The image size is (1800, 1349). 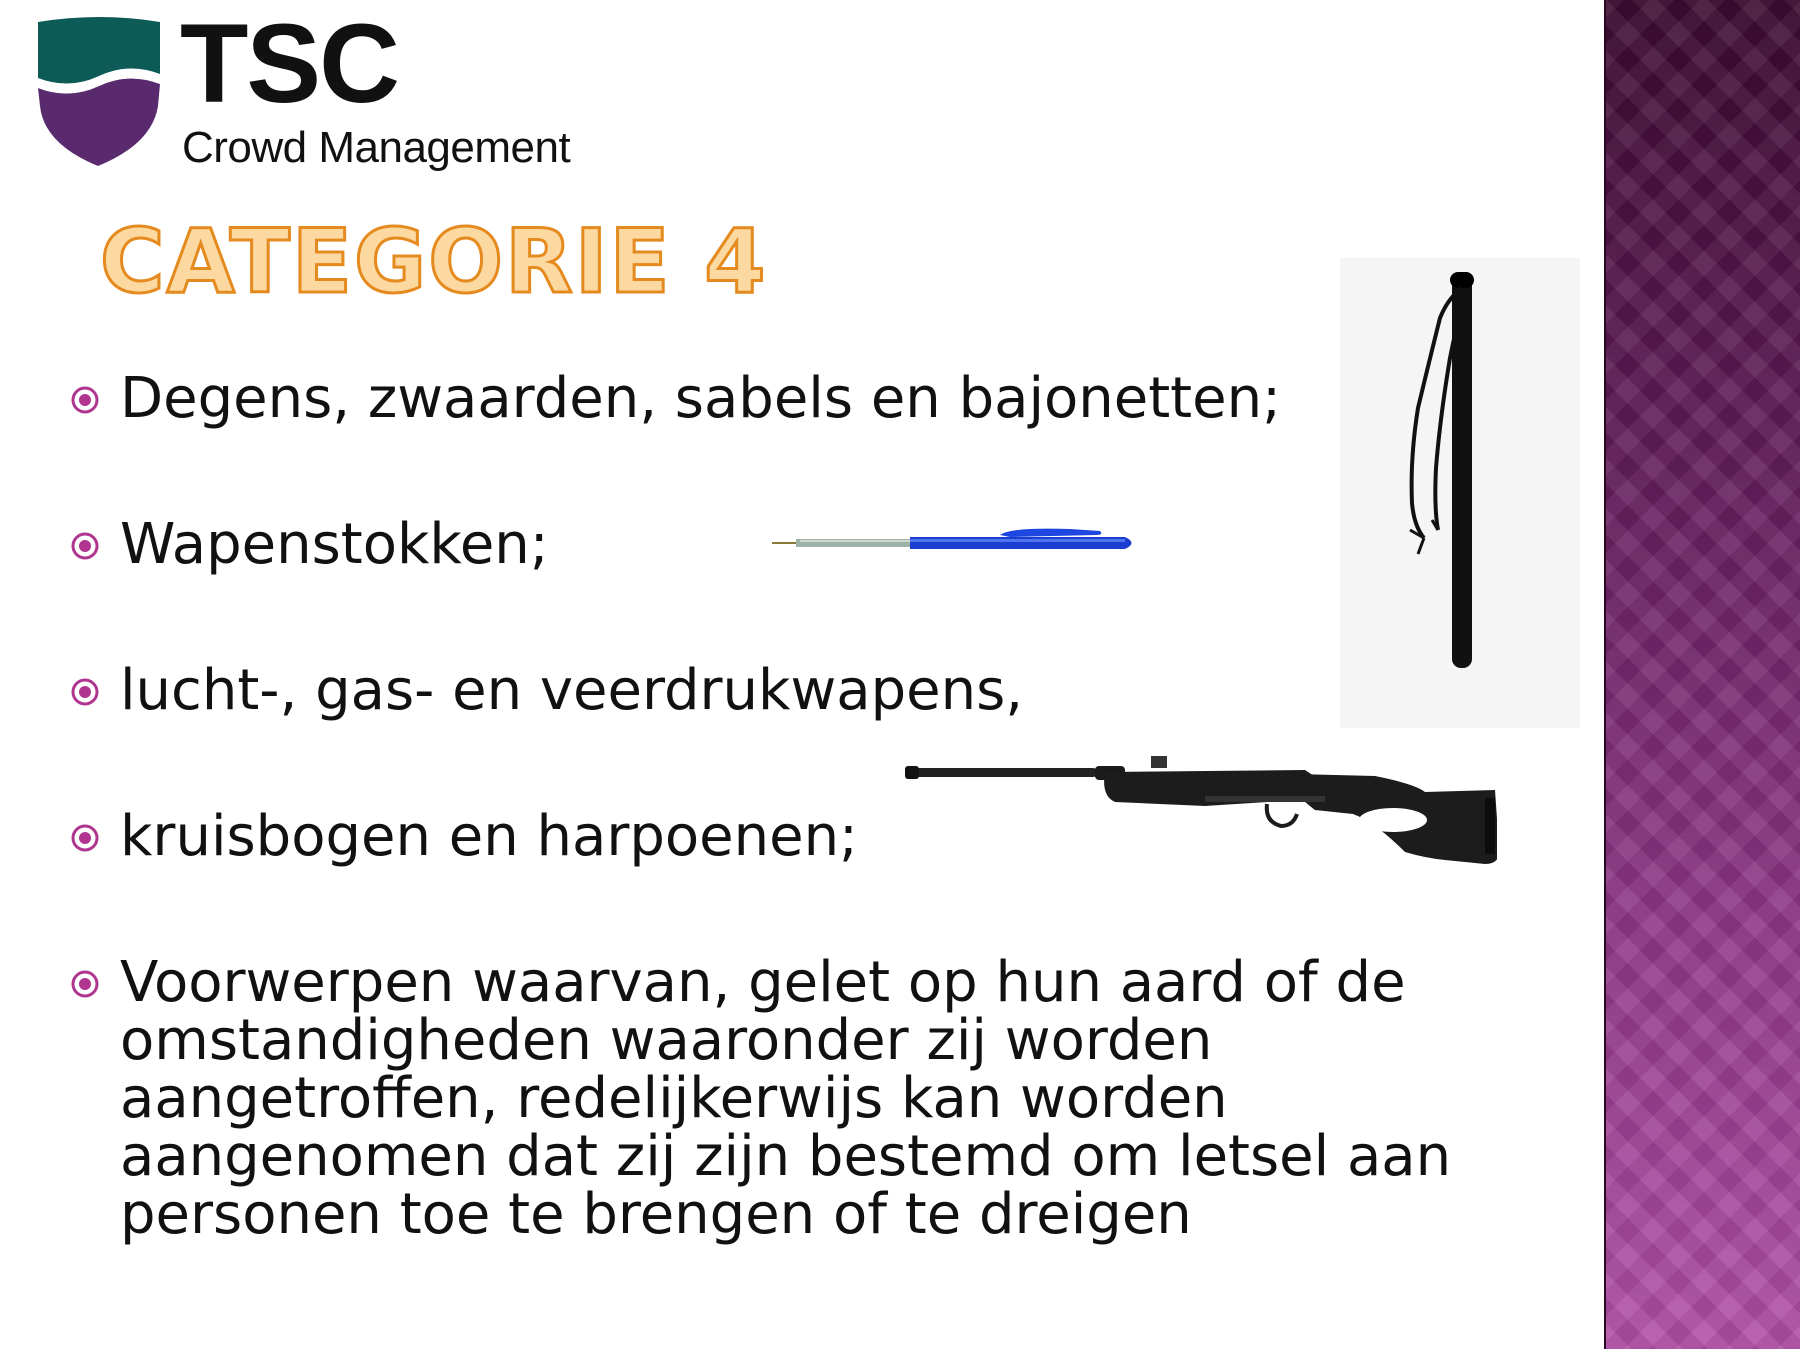 I want to click on baton-image, so click(x=1460, y=493).